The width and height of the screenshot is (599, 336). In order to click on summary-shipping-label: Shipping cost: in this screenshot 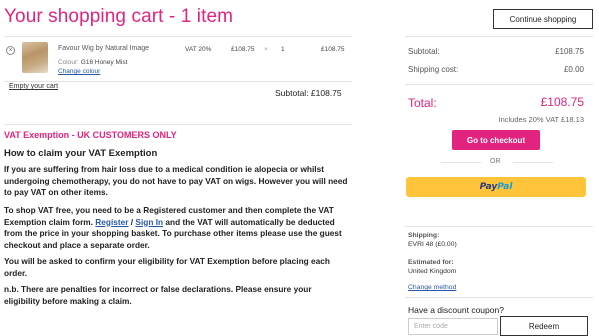, I will do `click(433, 69)`.